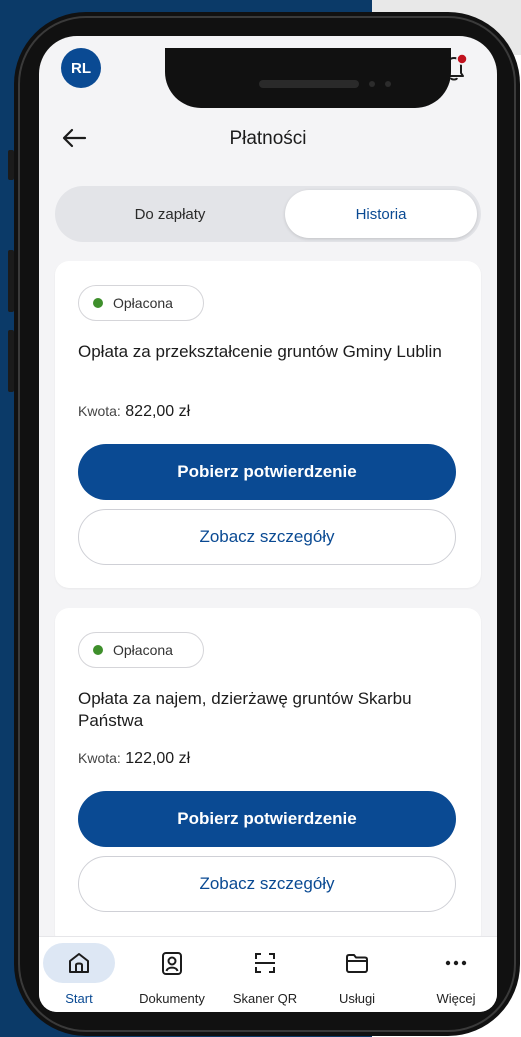  What do you see at coordinates (357, 998) in the screenshot?
I see `nav-label: Usługi` at bounding box center [357, 998].